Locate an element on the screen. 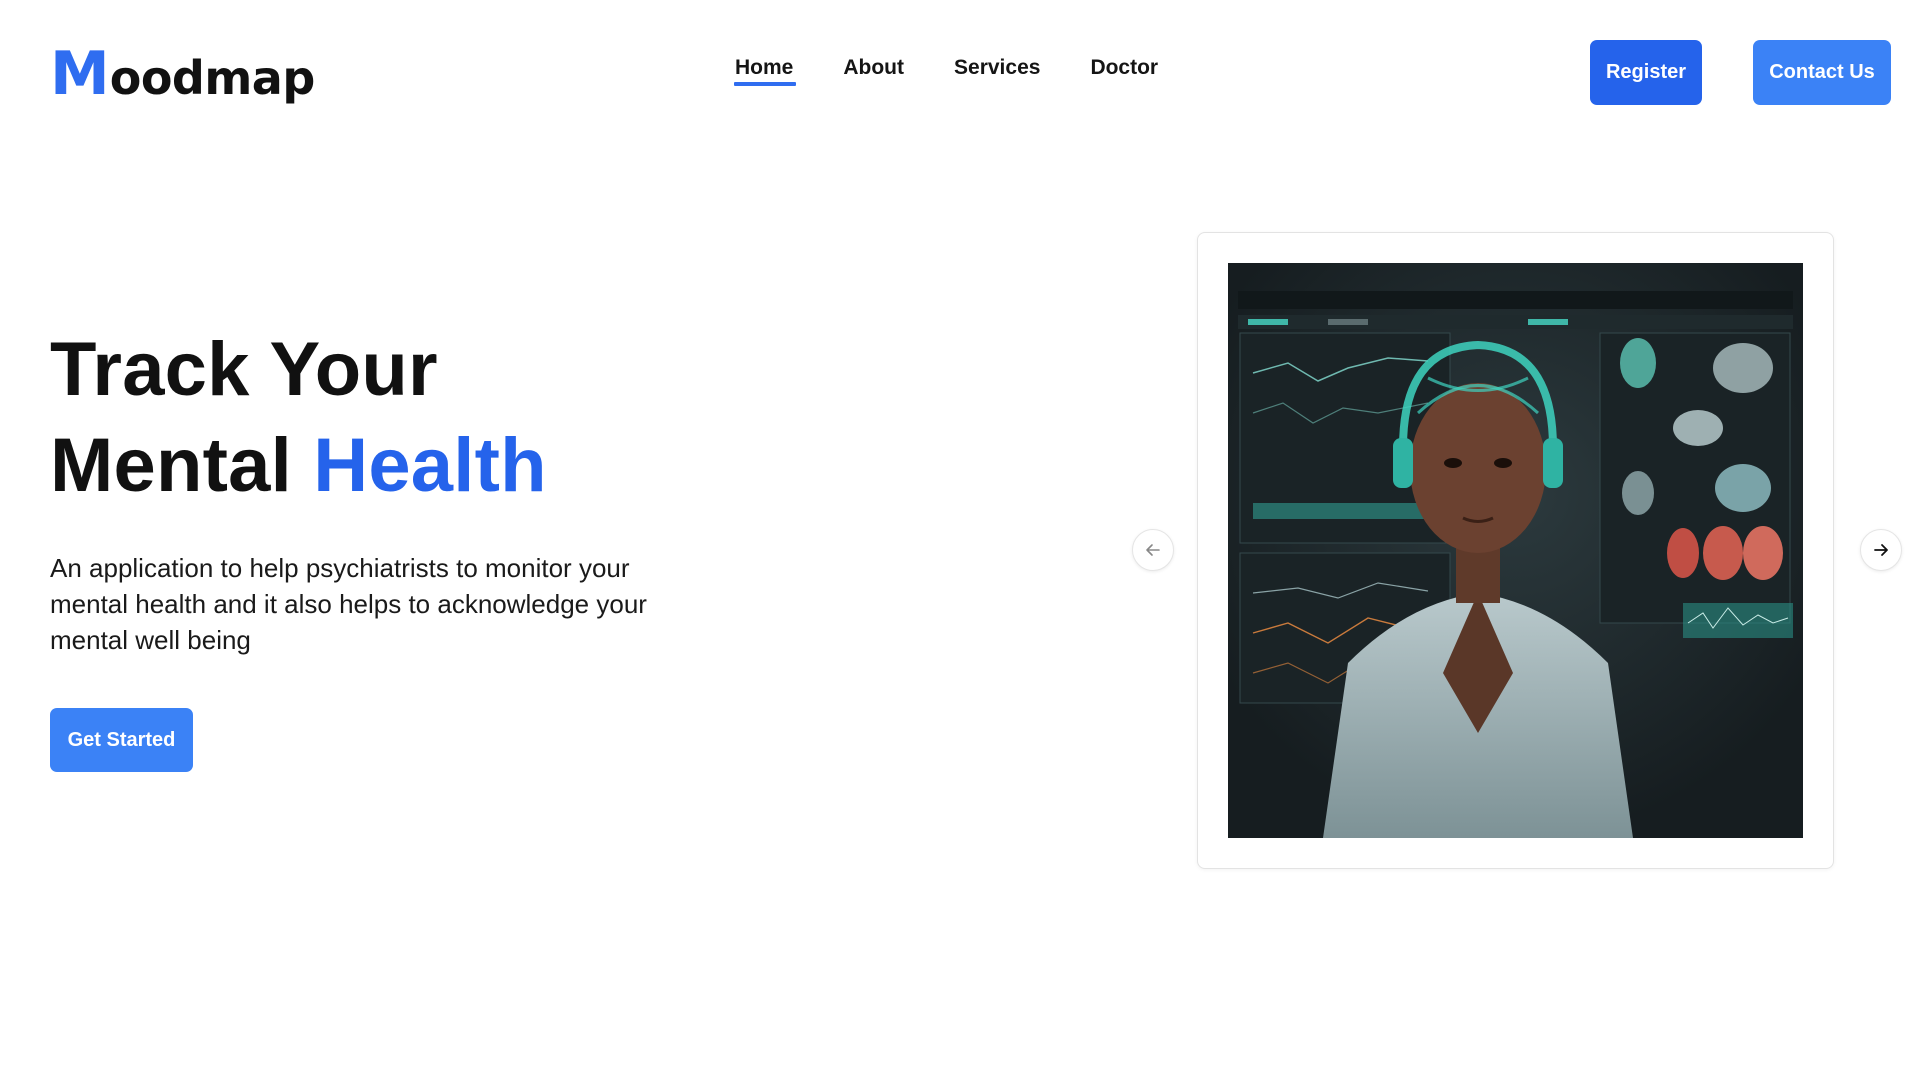 The height and width of the screenshot is (1080, 1920). hero-title-line2: Mental is located at coordinates (171, 465).